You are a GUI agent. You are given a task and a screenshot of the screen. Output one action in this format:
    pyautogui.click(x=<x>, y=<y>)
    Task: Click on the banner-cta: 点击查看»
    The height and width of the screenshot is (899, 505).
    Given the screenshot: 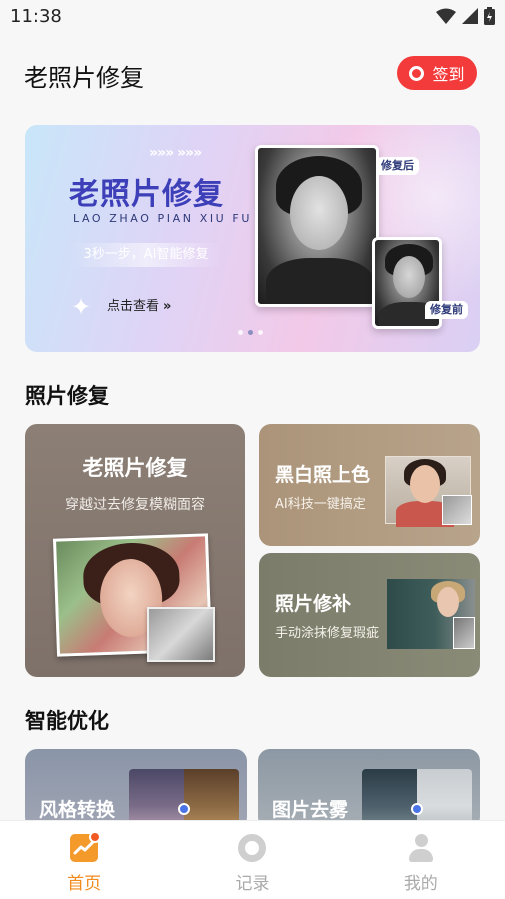 What is the action you would take?
    pyautogui.click(x=139, y=304)
    